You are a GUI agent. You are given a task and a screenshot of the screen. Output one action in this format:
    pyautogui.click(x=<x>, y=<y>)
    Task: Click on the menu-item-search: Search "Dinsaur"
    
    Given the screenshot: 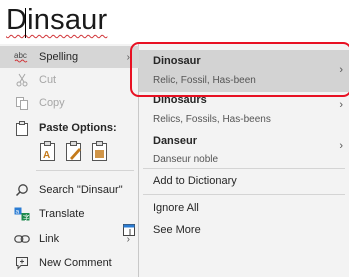 What is the action you would take?
    pyautogui.click(x=69, y=190)
    